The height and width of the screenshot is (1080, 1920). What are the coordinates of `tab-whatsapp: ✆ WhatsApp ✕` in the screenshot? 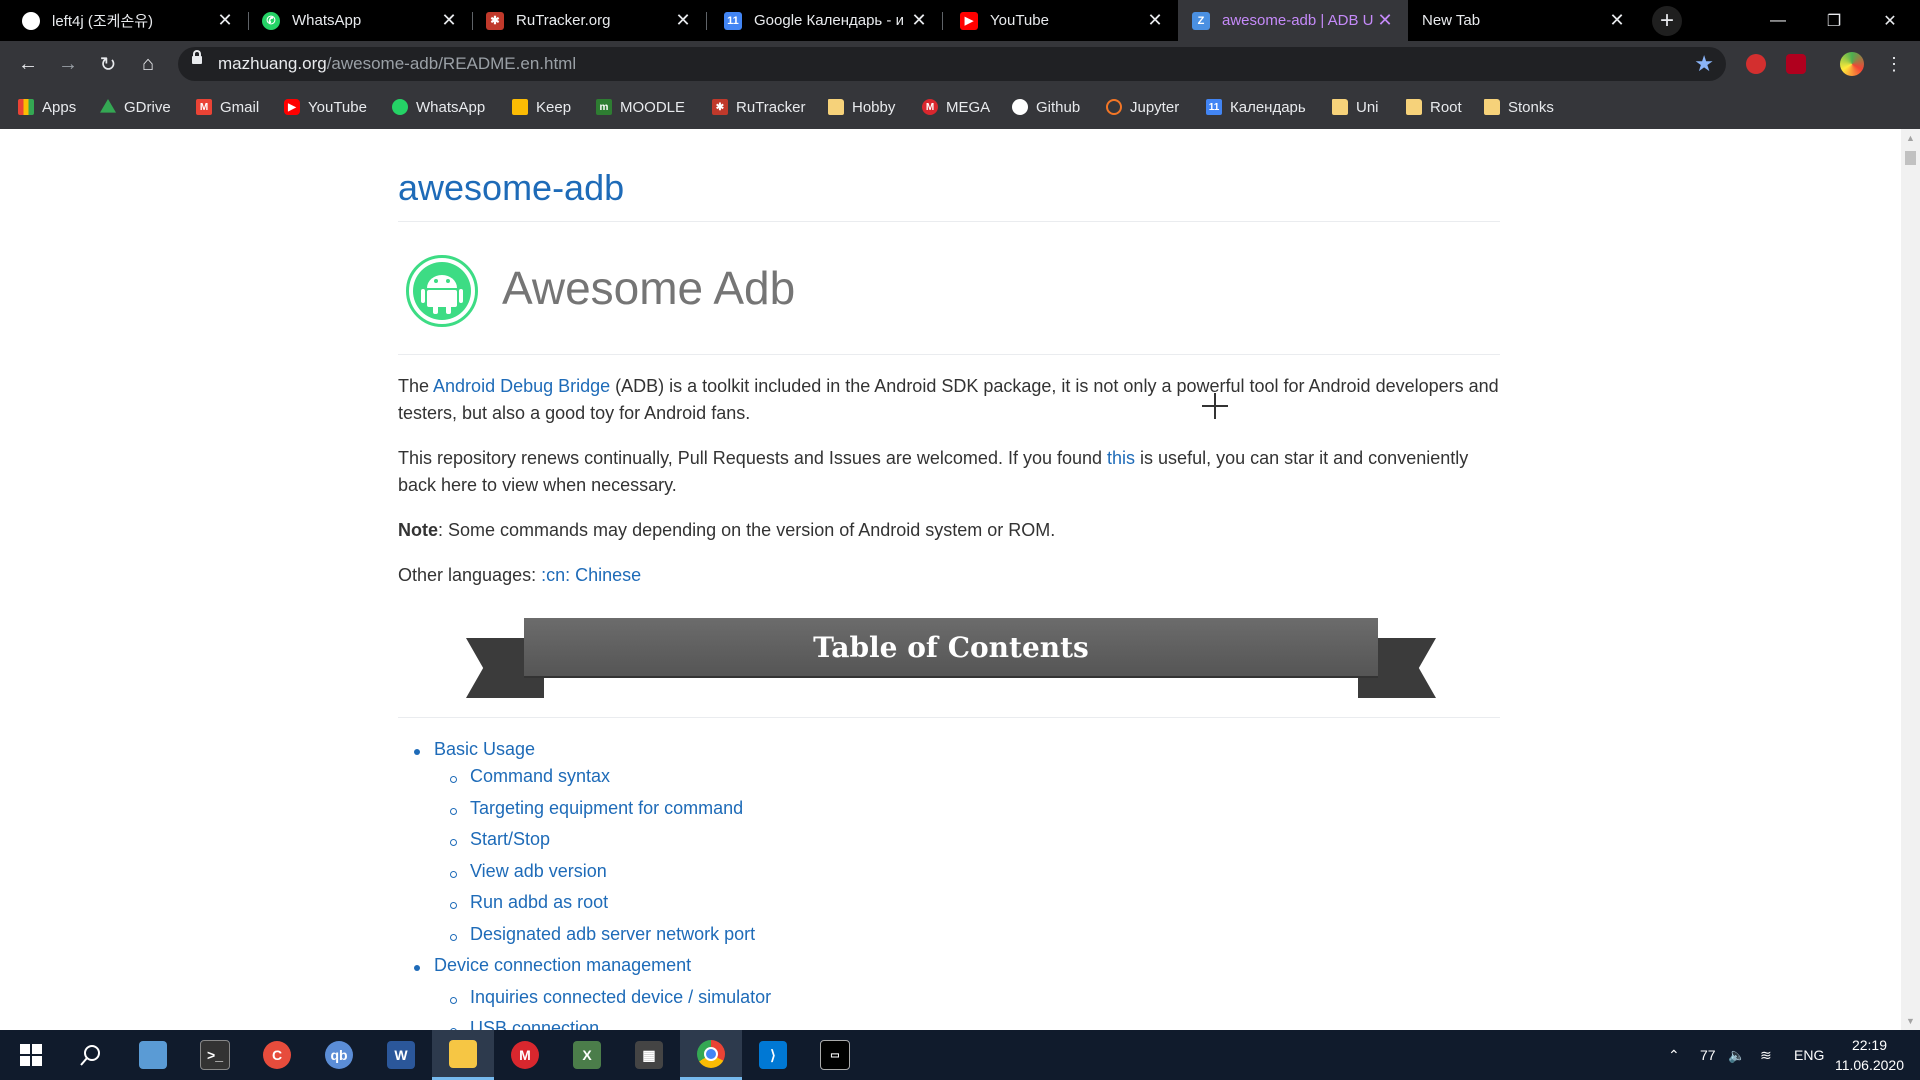 It's located at (360, 20).